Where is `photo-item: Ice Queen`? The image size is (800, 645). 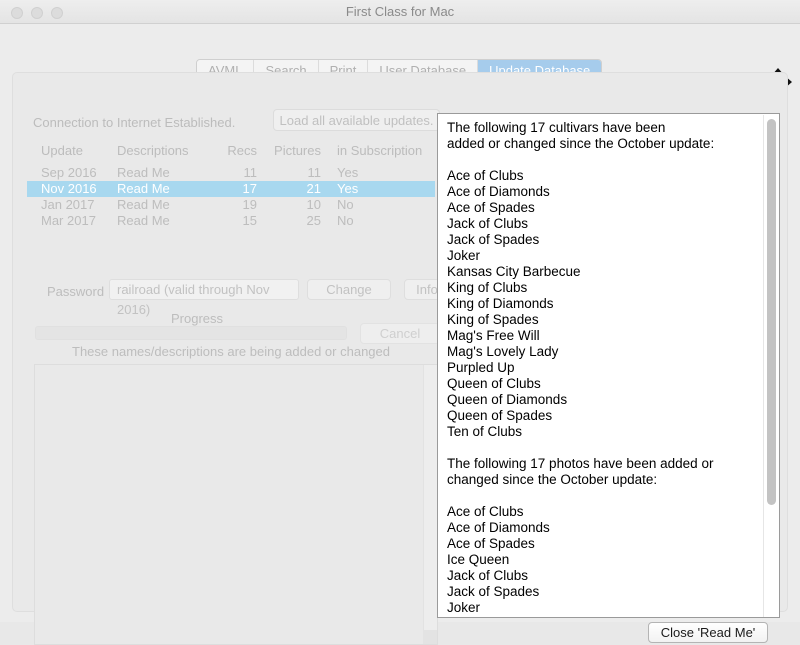 photo-item: Ice Queen is located at coordinates (478, 559).